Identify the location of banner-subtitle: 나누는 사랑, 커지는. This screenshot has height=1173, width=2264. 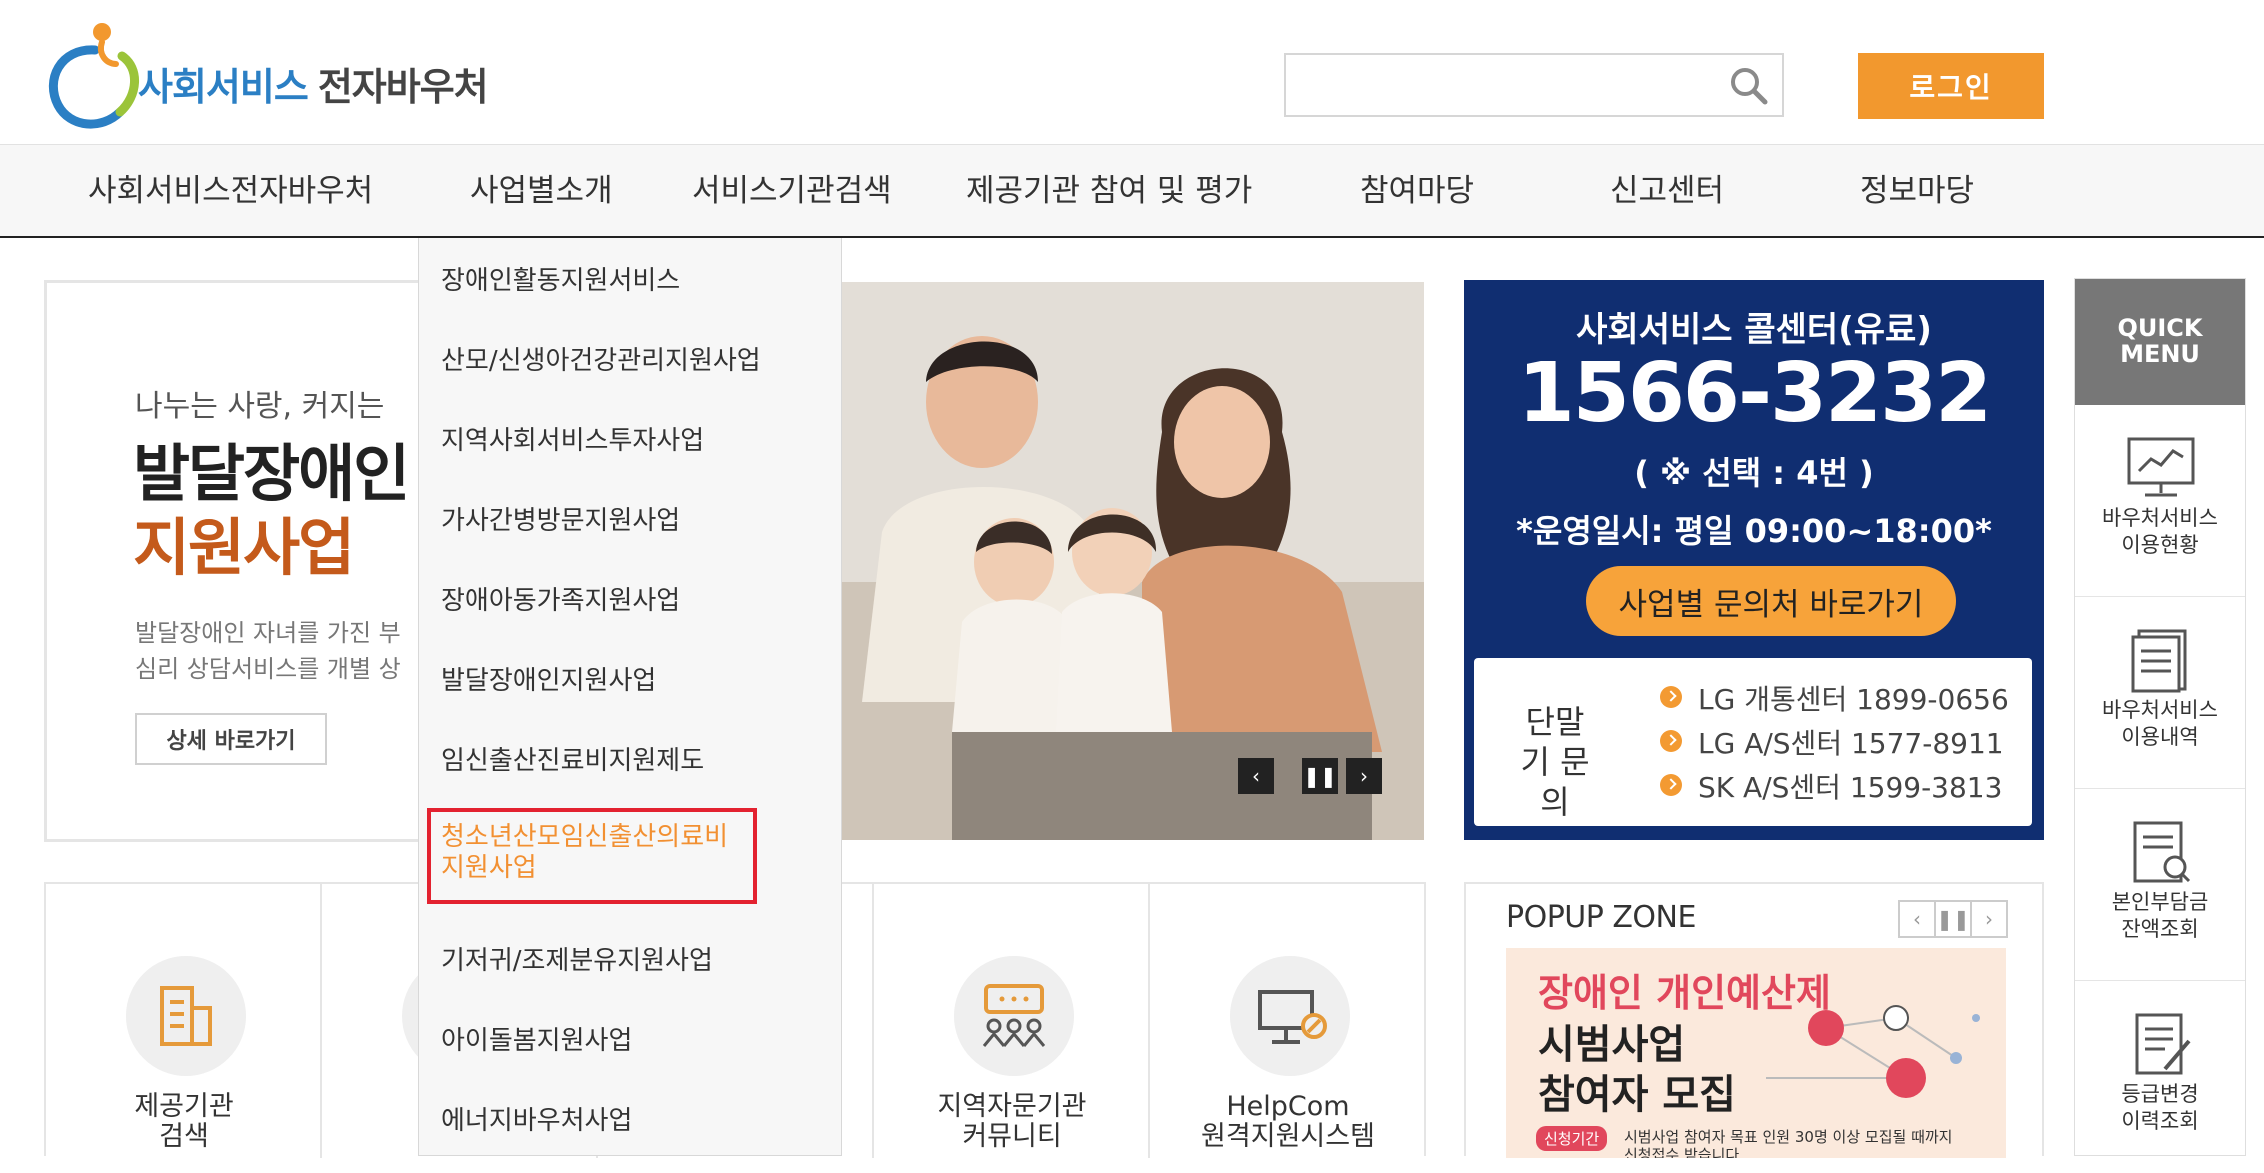
(260, 406).